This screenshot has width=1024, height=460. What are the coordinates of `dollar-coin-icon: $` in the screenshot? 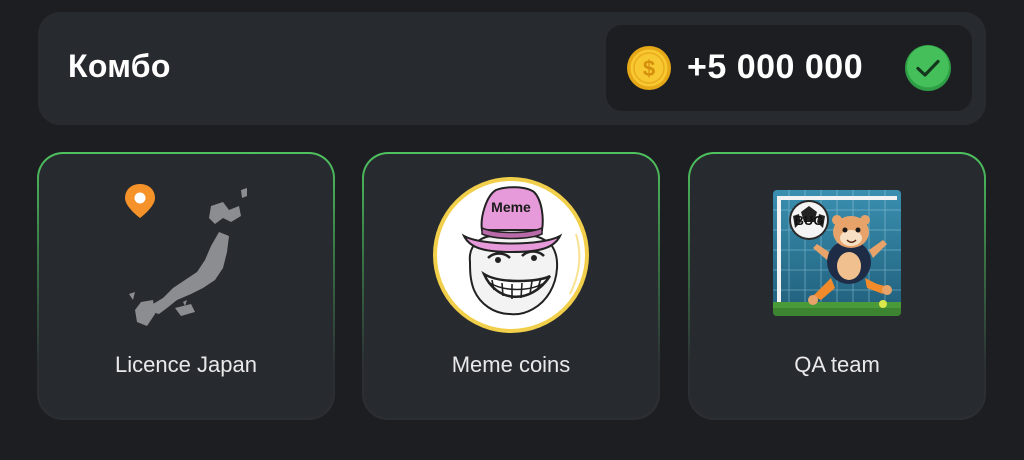 It's located at (649, 68).